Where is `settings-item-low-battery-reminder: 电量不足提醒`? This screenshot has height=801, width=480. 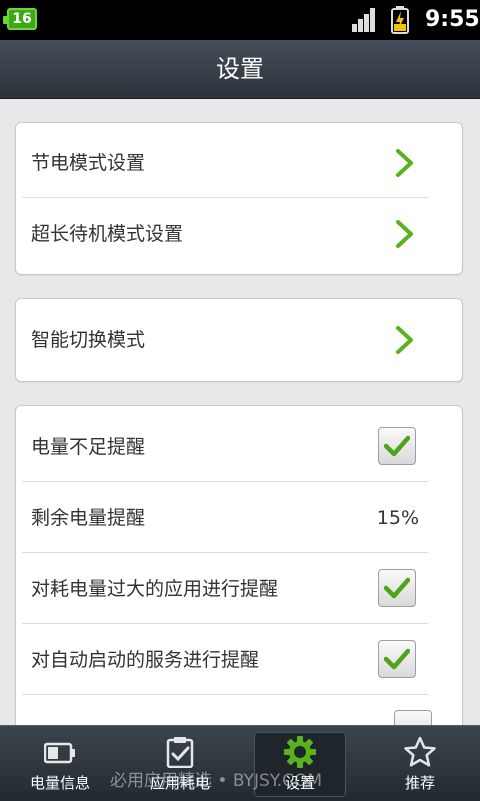 settings-item-low-battery-reminder: 电量不足提醒 is located at coordinates (225, 447).